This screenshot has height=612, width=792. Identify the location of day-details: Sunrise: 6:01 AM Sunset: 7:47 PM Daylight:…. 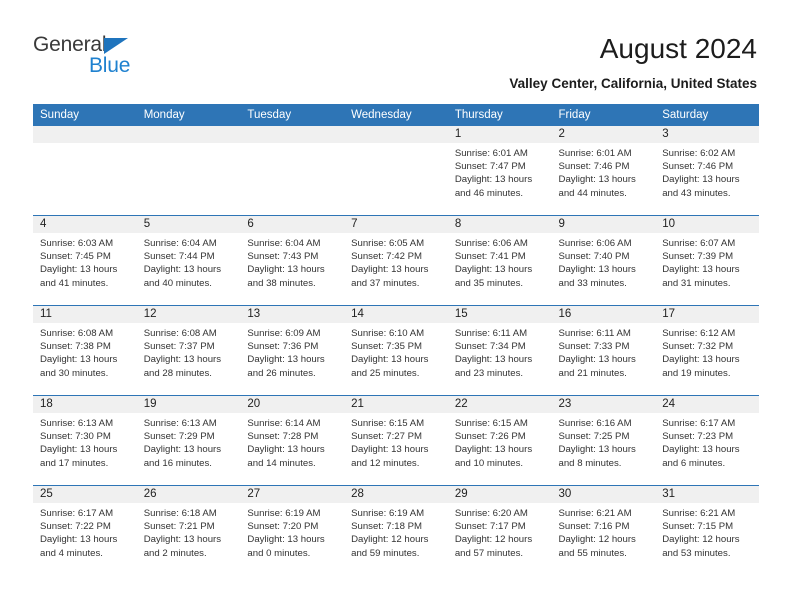
(500, 171).